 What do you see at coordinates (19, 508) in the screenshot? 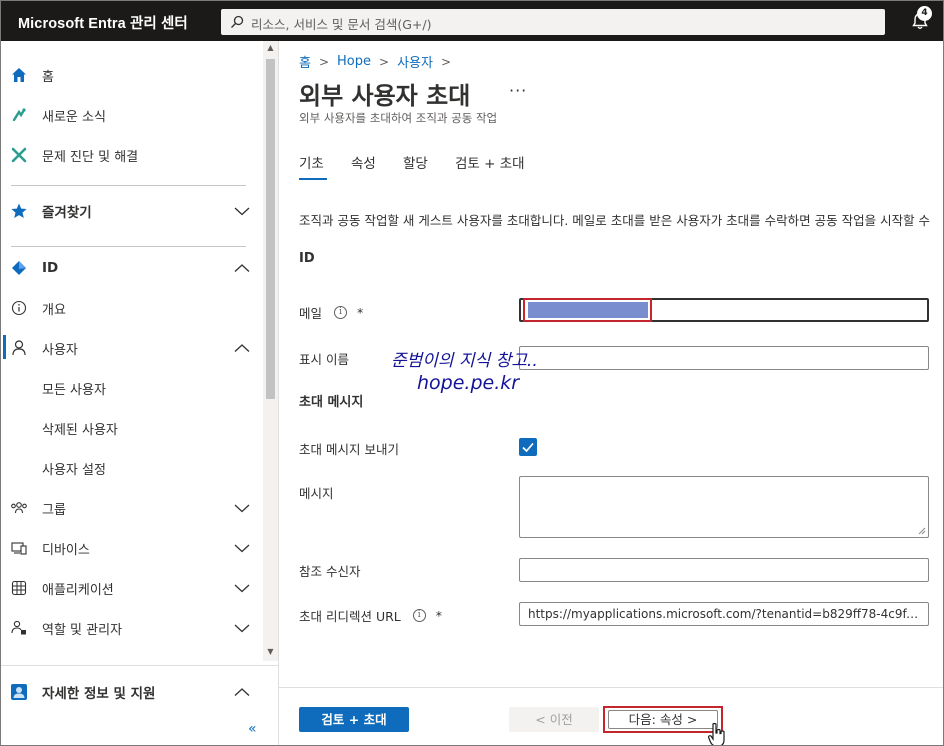
I see `groups-icon` at bounding box center [19, 508].